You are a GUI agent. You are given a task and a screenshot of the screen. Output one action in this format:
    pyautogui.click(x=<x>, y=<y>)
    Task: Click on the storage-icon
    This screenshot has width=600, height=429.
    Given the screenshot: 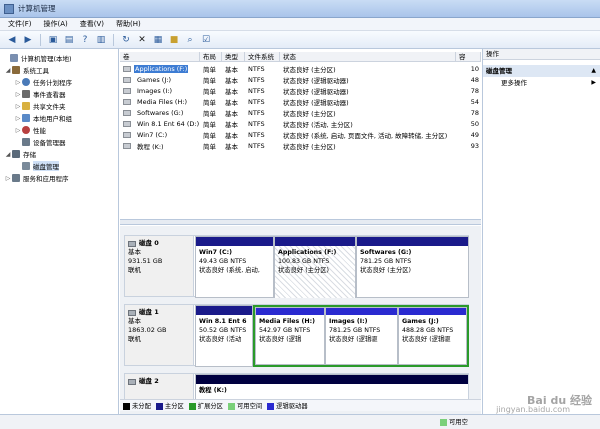 What is the action you would take?
    pyautogui.click(x=16, y=154)
    